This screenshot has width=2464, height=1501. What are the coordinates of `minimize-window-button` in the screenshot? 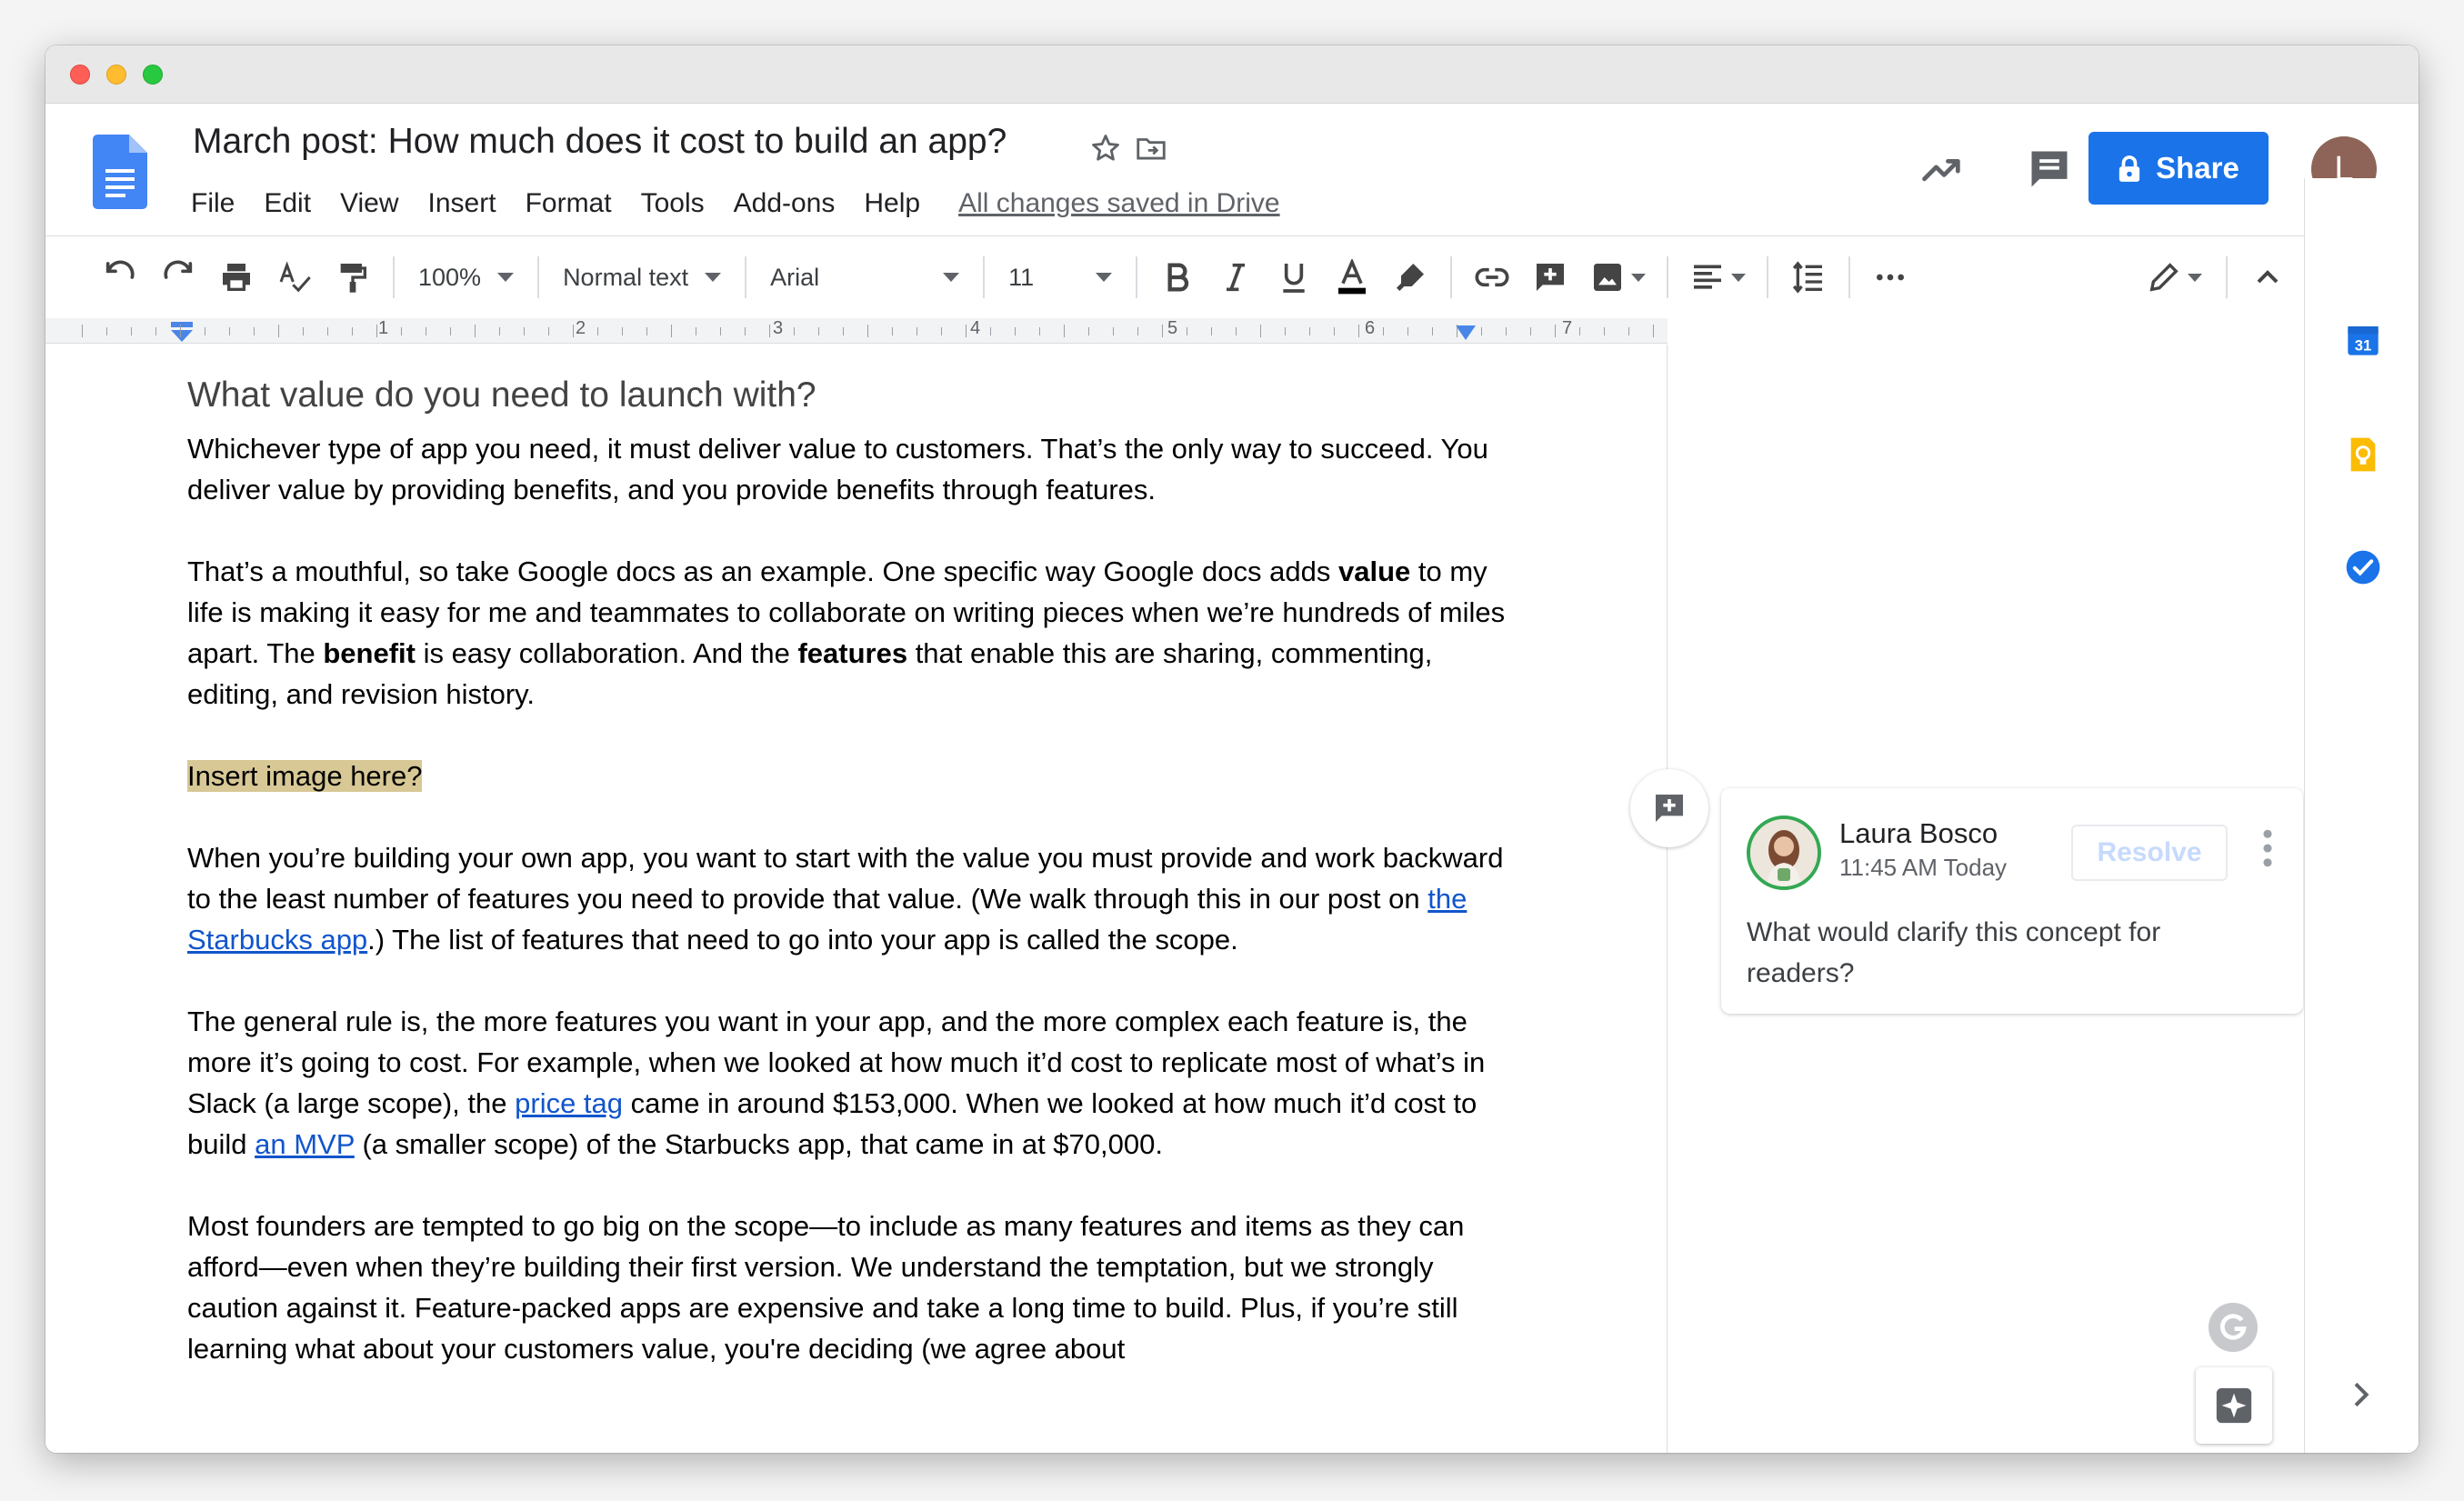 It's located at (116, 75).